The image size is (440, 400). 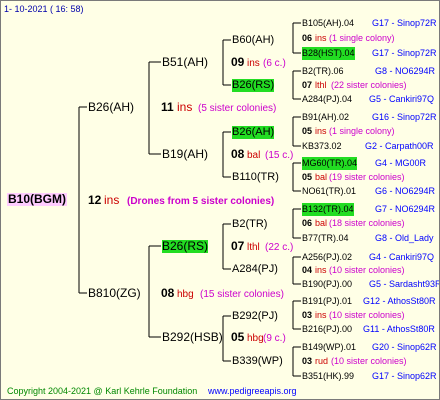 What do you see at coordinates (404, 238) in the screenshot?
I see `g4-lower-code: G8 - Old_Lady` at bounding box center [404, 238].